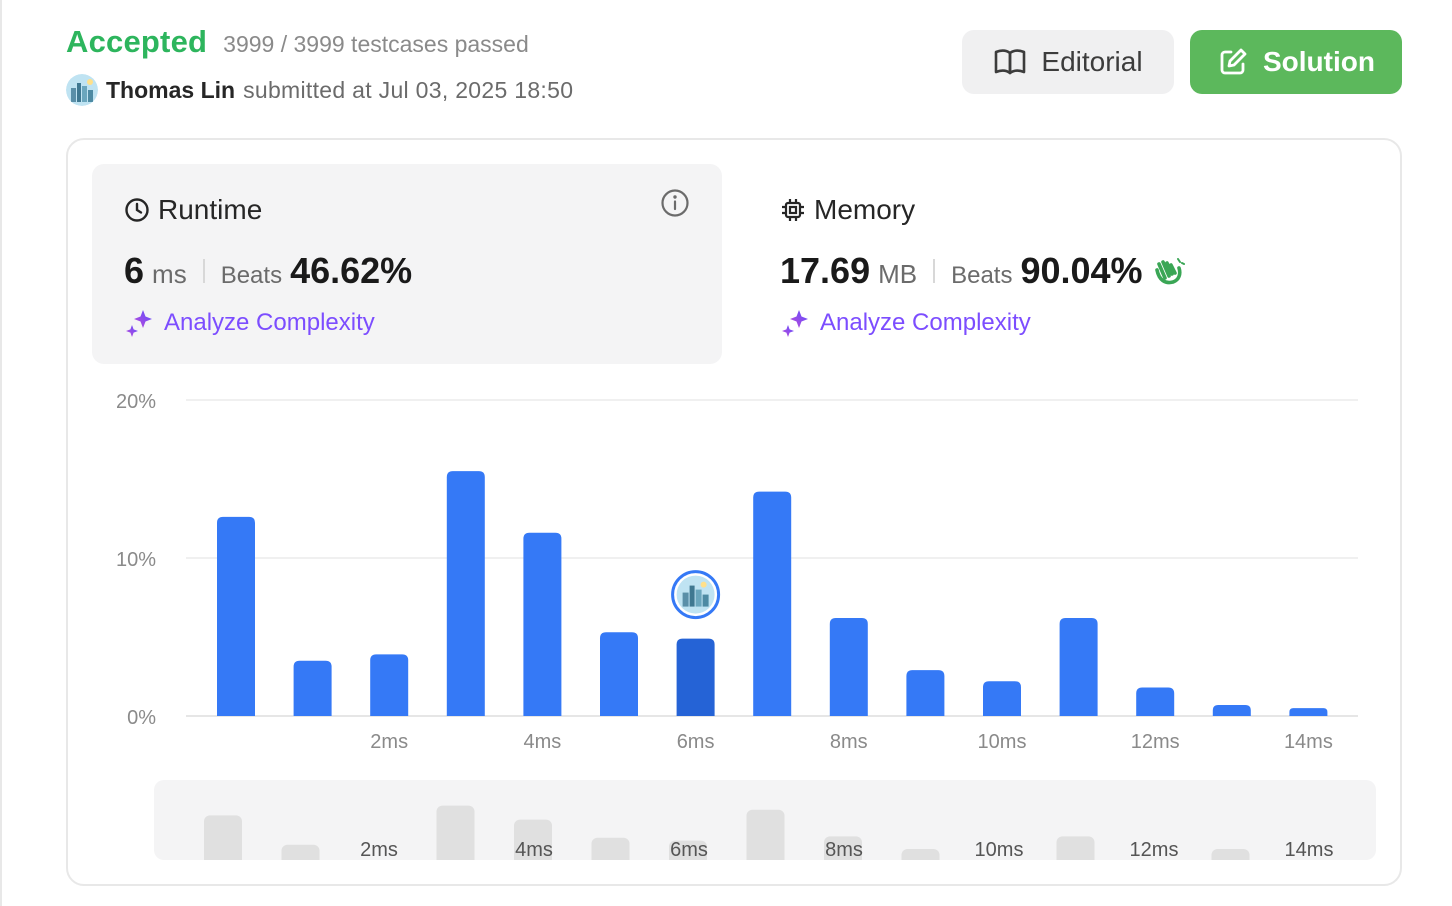 The height and width of the screenshot is (906, 1452). Describe the element at coordinates (1169, 271) in the screenshot. I see `clapping-hands-icon` at that location.